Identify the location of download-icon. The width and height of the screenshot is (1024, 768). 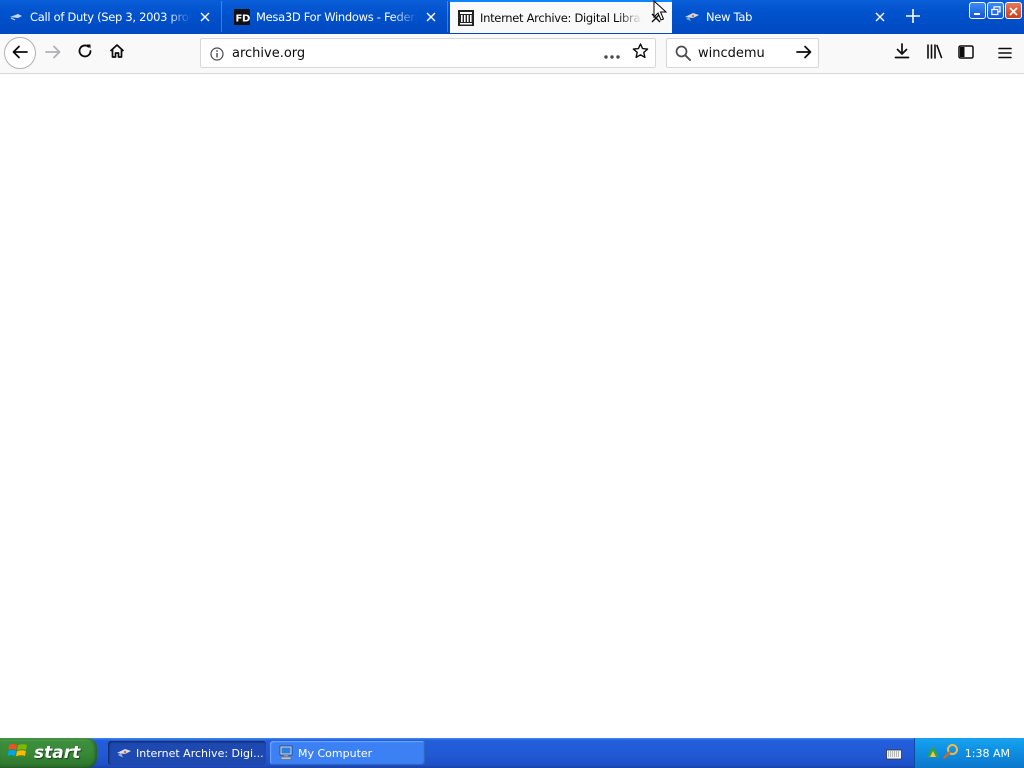
(902, 53).